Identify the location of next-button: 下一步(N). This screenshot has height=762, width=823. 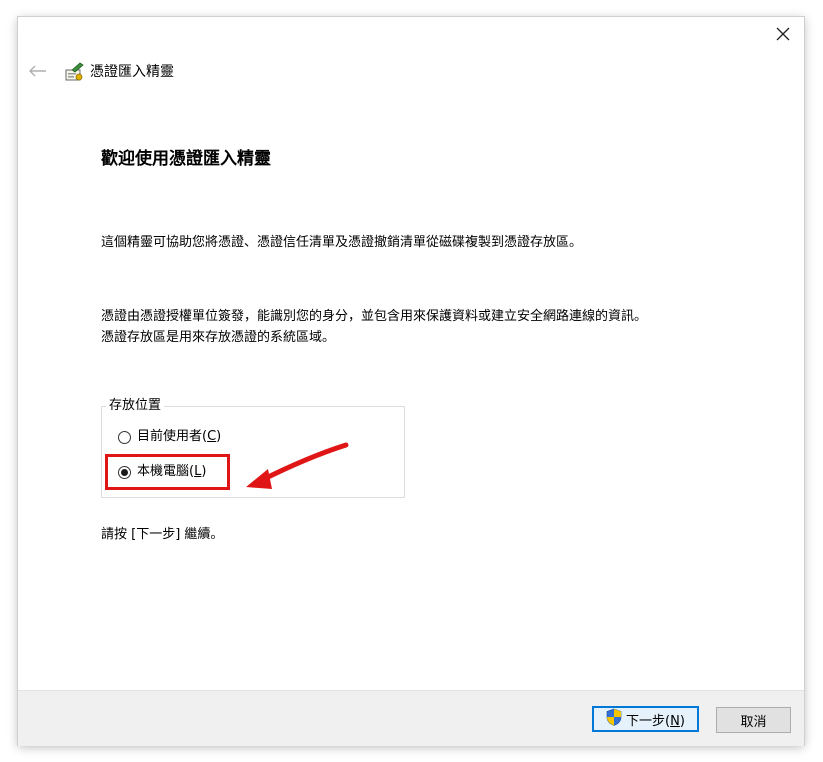
(645, 719).